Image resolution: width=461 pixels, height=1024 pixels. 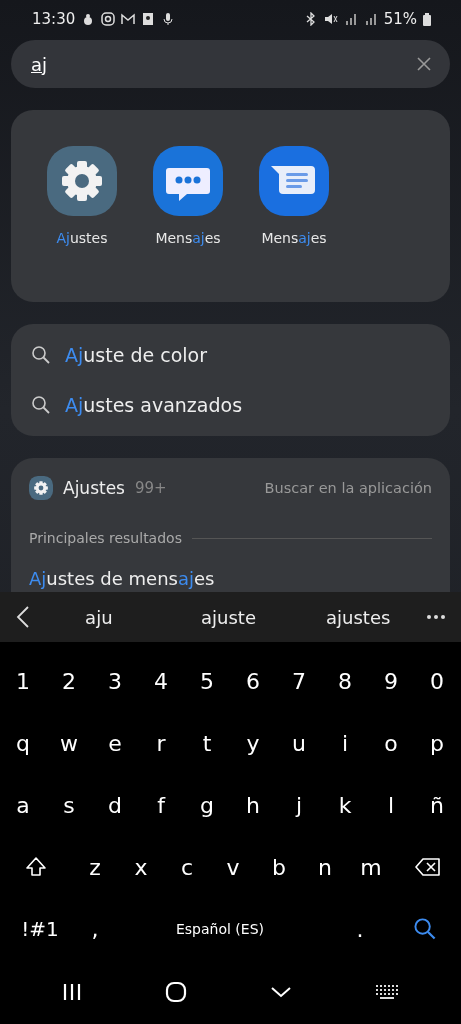 I want to click on battery-icon, so click(x=427, y=19).